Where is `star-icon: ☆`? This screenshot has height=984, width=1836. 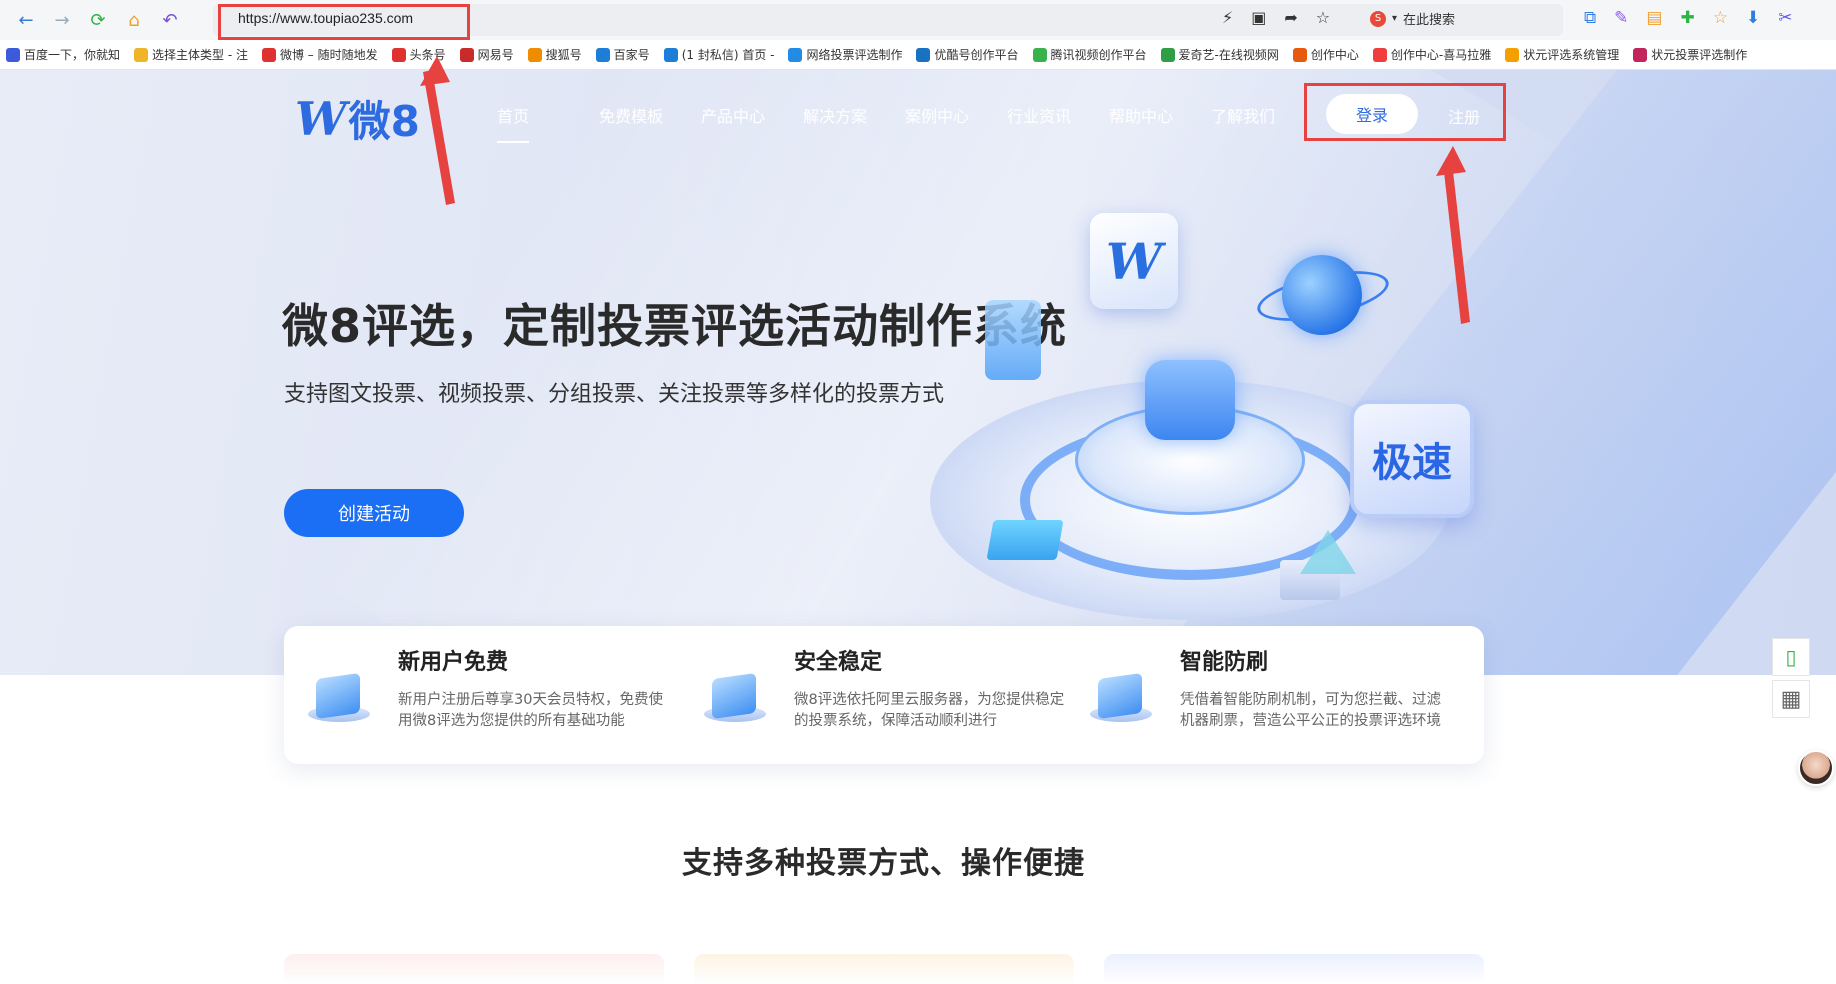
star-icon: ☆ is located at coordinates (1323, 17).